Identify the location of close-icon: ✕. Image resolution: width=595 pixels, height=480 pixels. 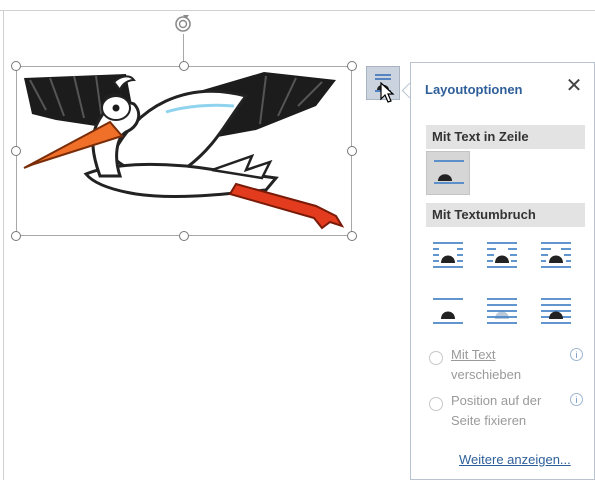
(574, 86).